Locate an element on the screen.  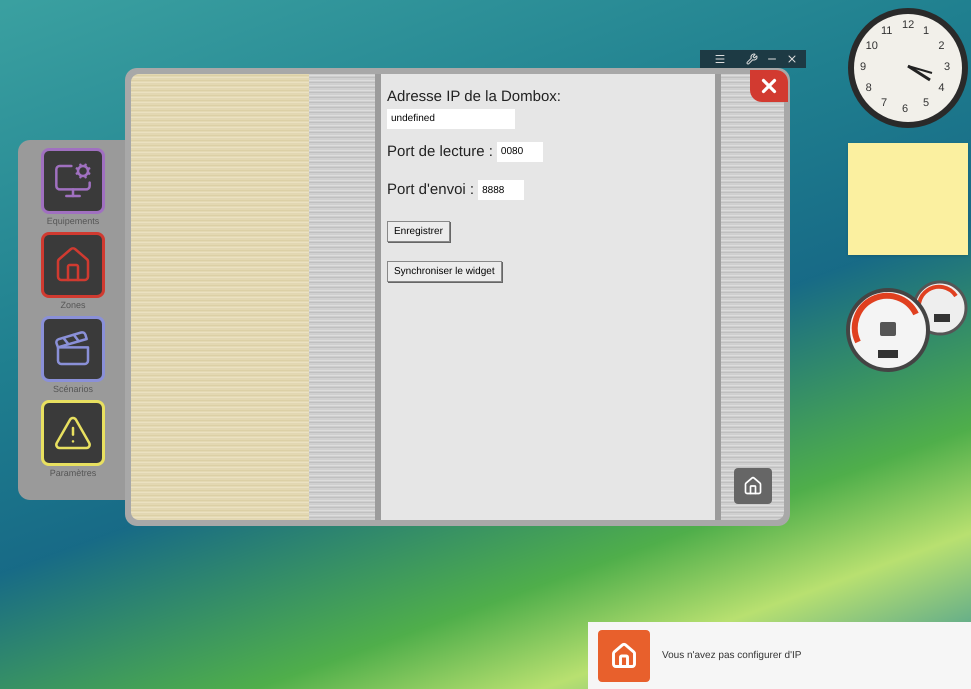
wrench-icon is located at coordinates (752, 59).